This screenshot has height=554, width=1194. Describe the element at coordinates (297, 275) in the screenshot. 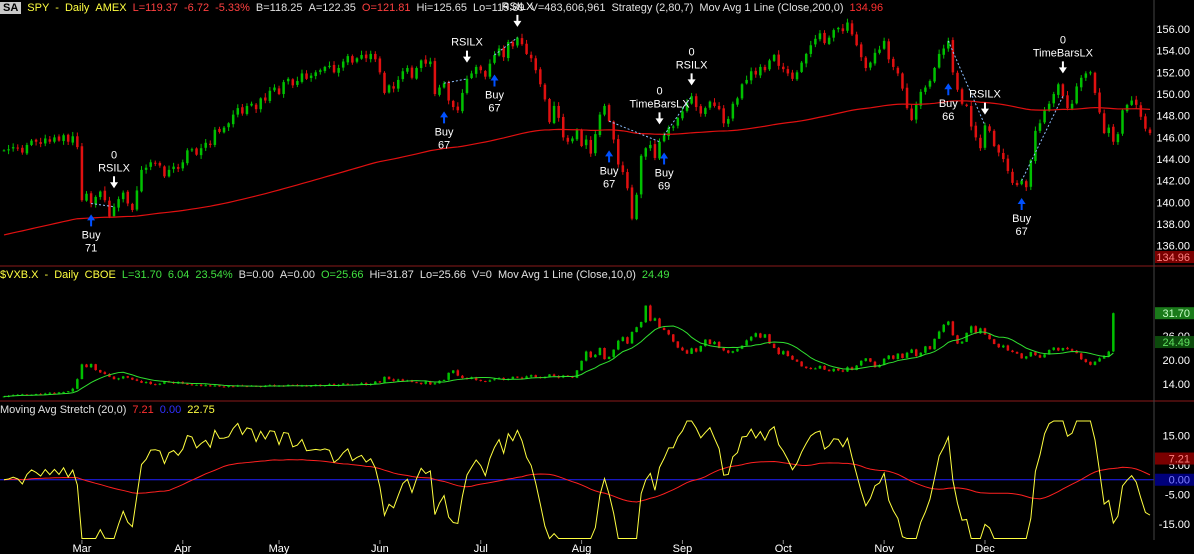

I see `vix-ask: A=0.00` at that location.